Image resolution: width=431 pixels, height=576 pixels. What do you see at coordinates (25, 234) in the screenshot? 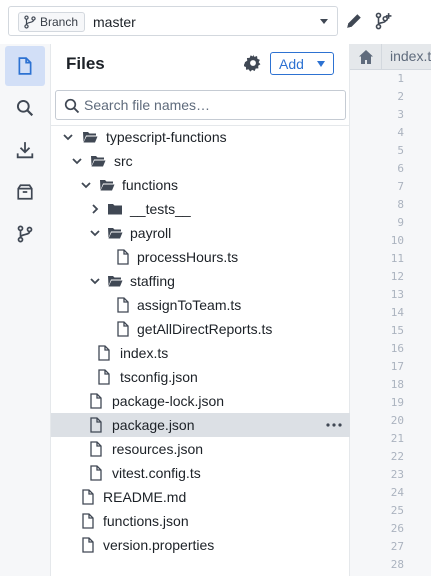
I see `rail-branches-button` at bounding box center [25, 234].